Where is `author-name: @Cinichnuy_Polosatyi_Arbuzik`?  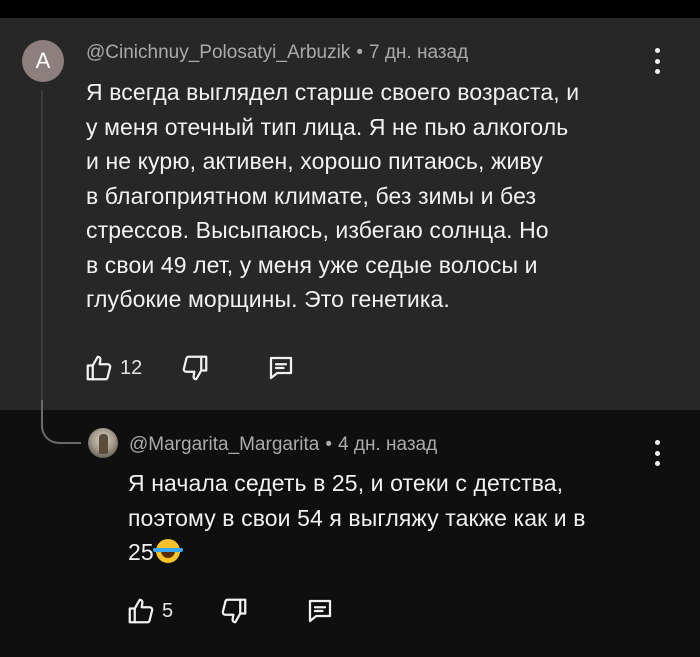 author-name: @Cinichnuy_Polosatyi_Arbuzik is located at coordinates (218, 52).